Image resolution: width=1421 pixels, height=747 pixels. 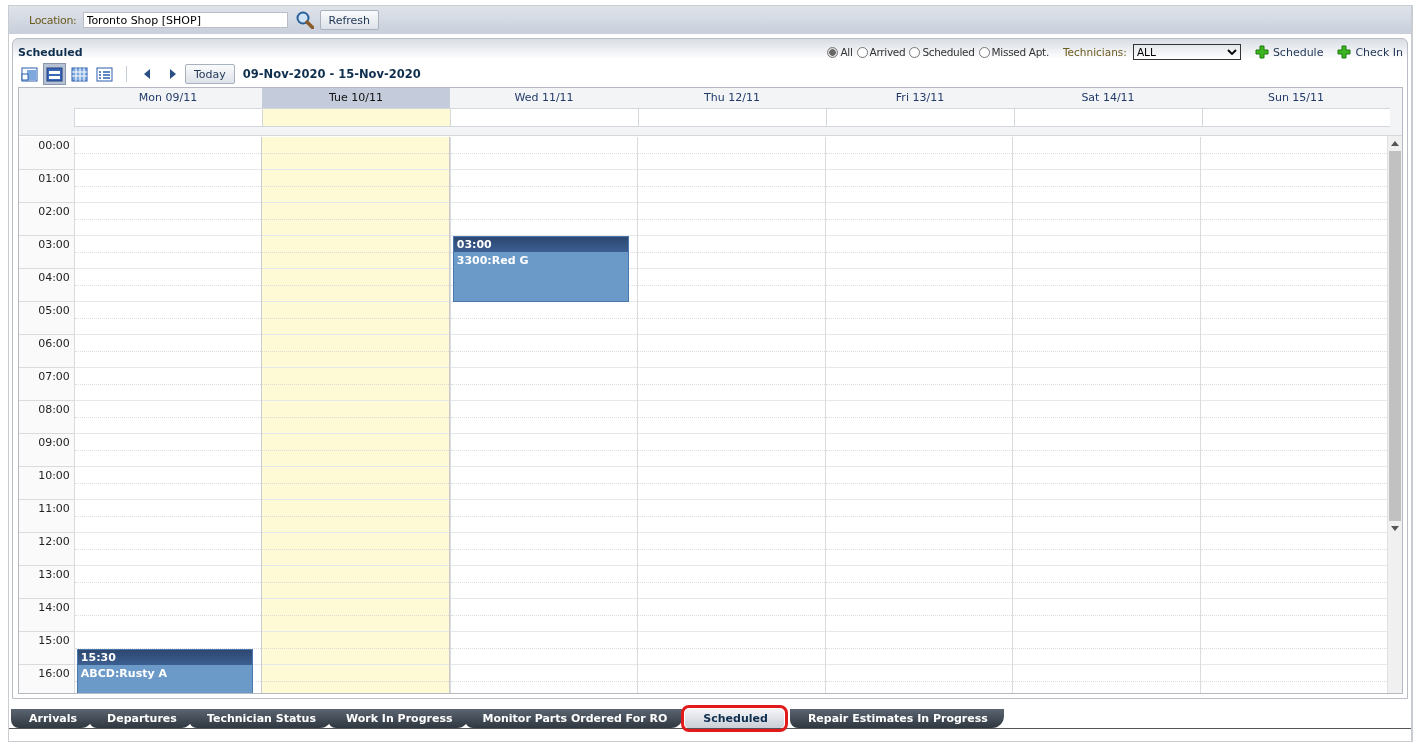 What do you see at coordinates (123, 673) in the screenshot?
I see `event-title: ABCD:Rusty A` at bounding box center [123, 673].